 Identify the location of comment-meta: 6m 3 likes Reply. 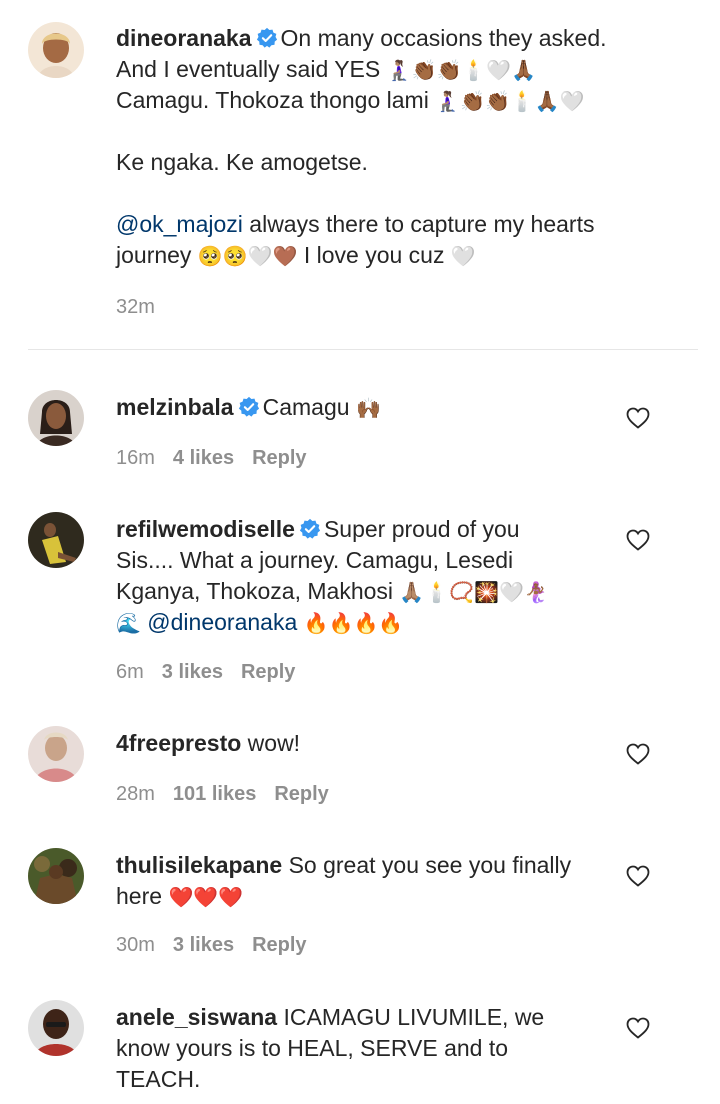
(214, 672).